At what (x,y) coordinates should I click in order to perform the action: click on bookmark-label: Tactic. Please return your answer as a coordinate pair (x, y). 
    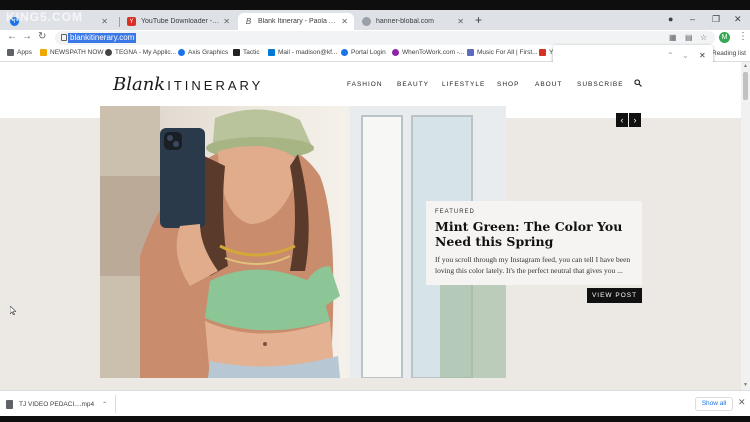
    Looking at the image, I should click on (251, 52).